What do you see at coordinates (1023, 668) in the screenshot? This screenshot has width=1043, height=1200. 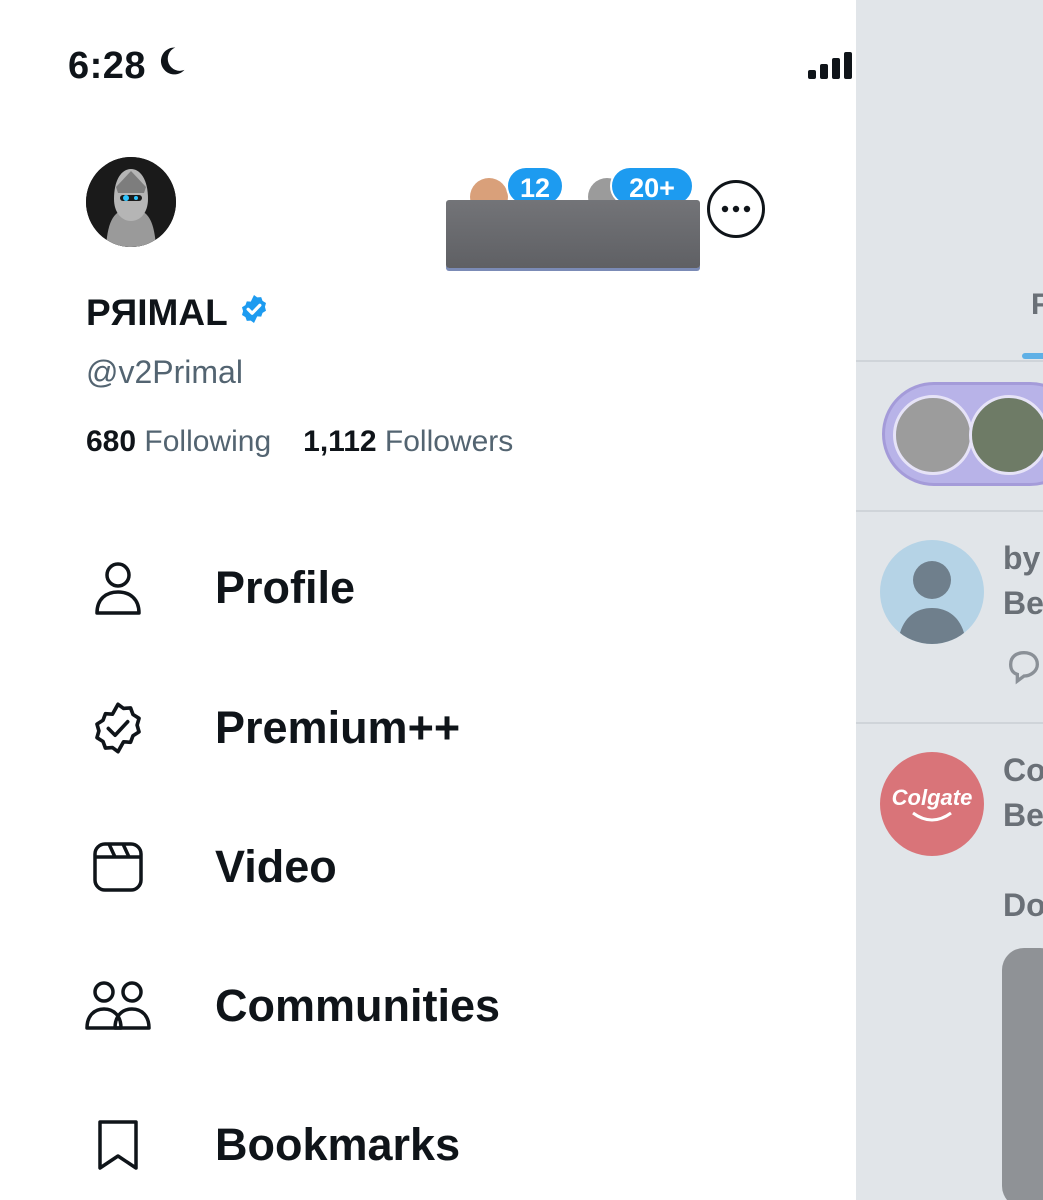 I see `reply-icon` at bounding box center [1023, 668].